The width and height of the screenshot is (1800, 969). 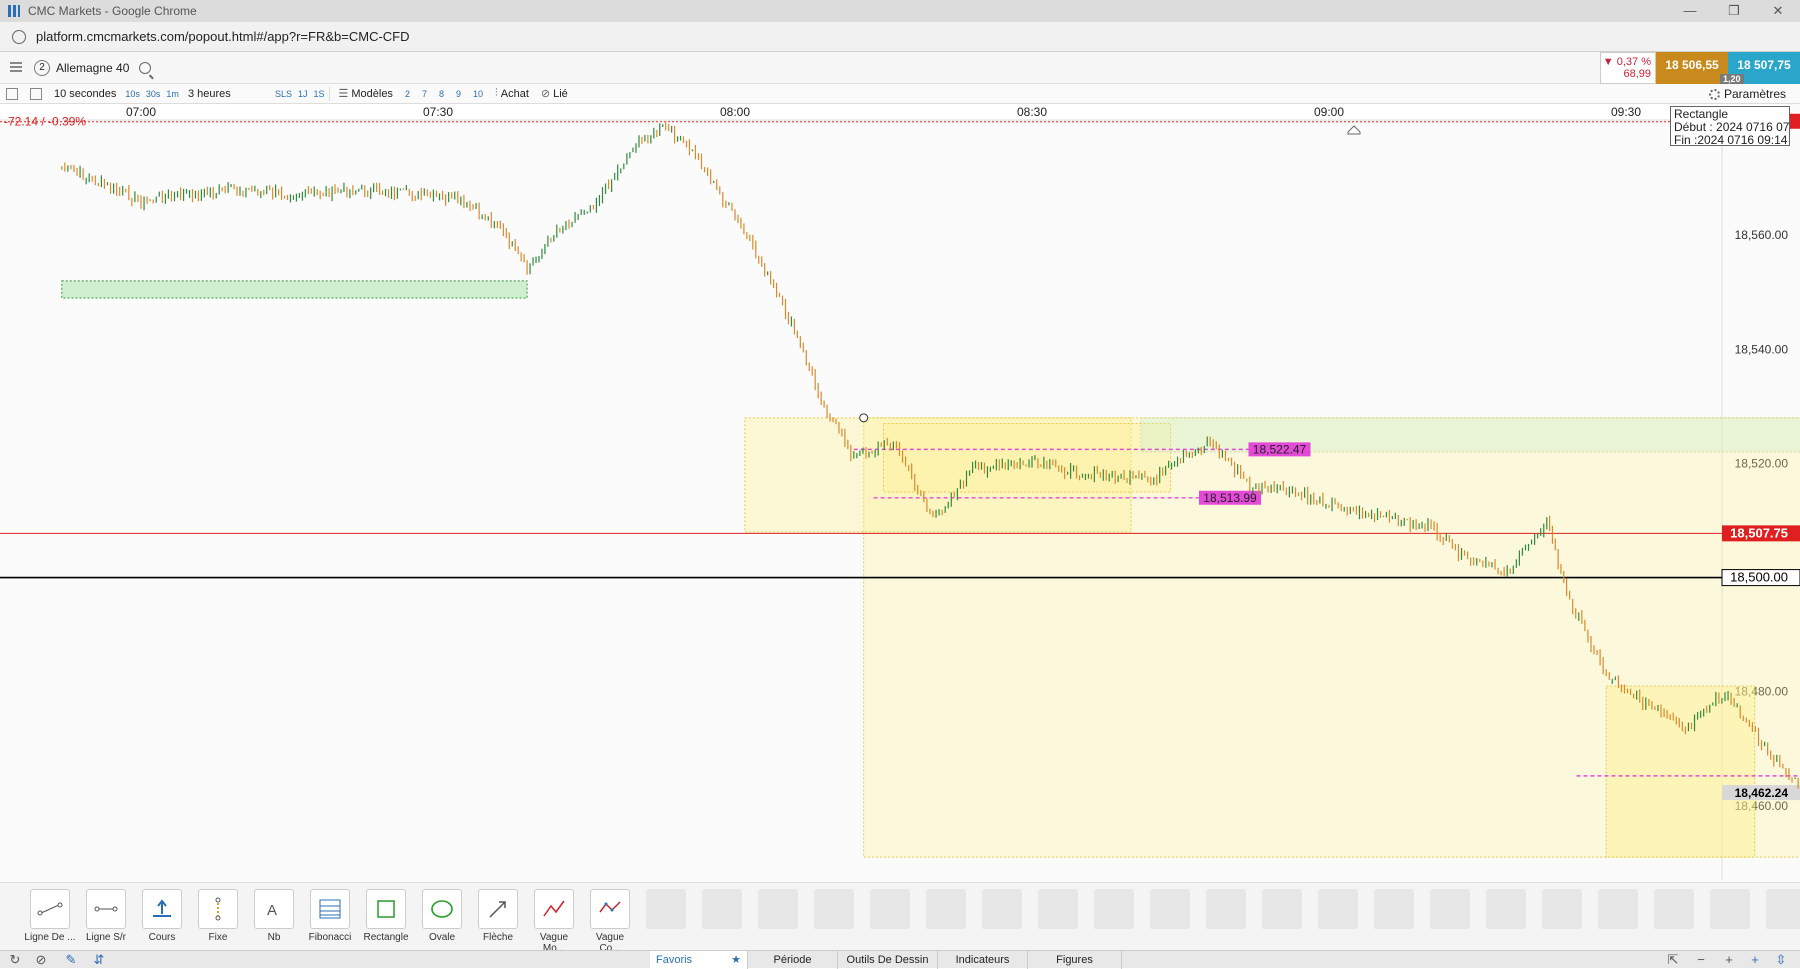 I want to click on tab-favorites-label: Favoris, so click(x=674, y=960).